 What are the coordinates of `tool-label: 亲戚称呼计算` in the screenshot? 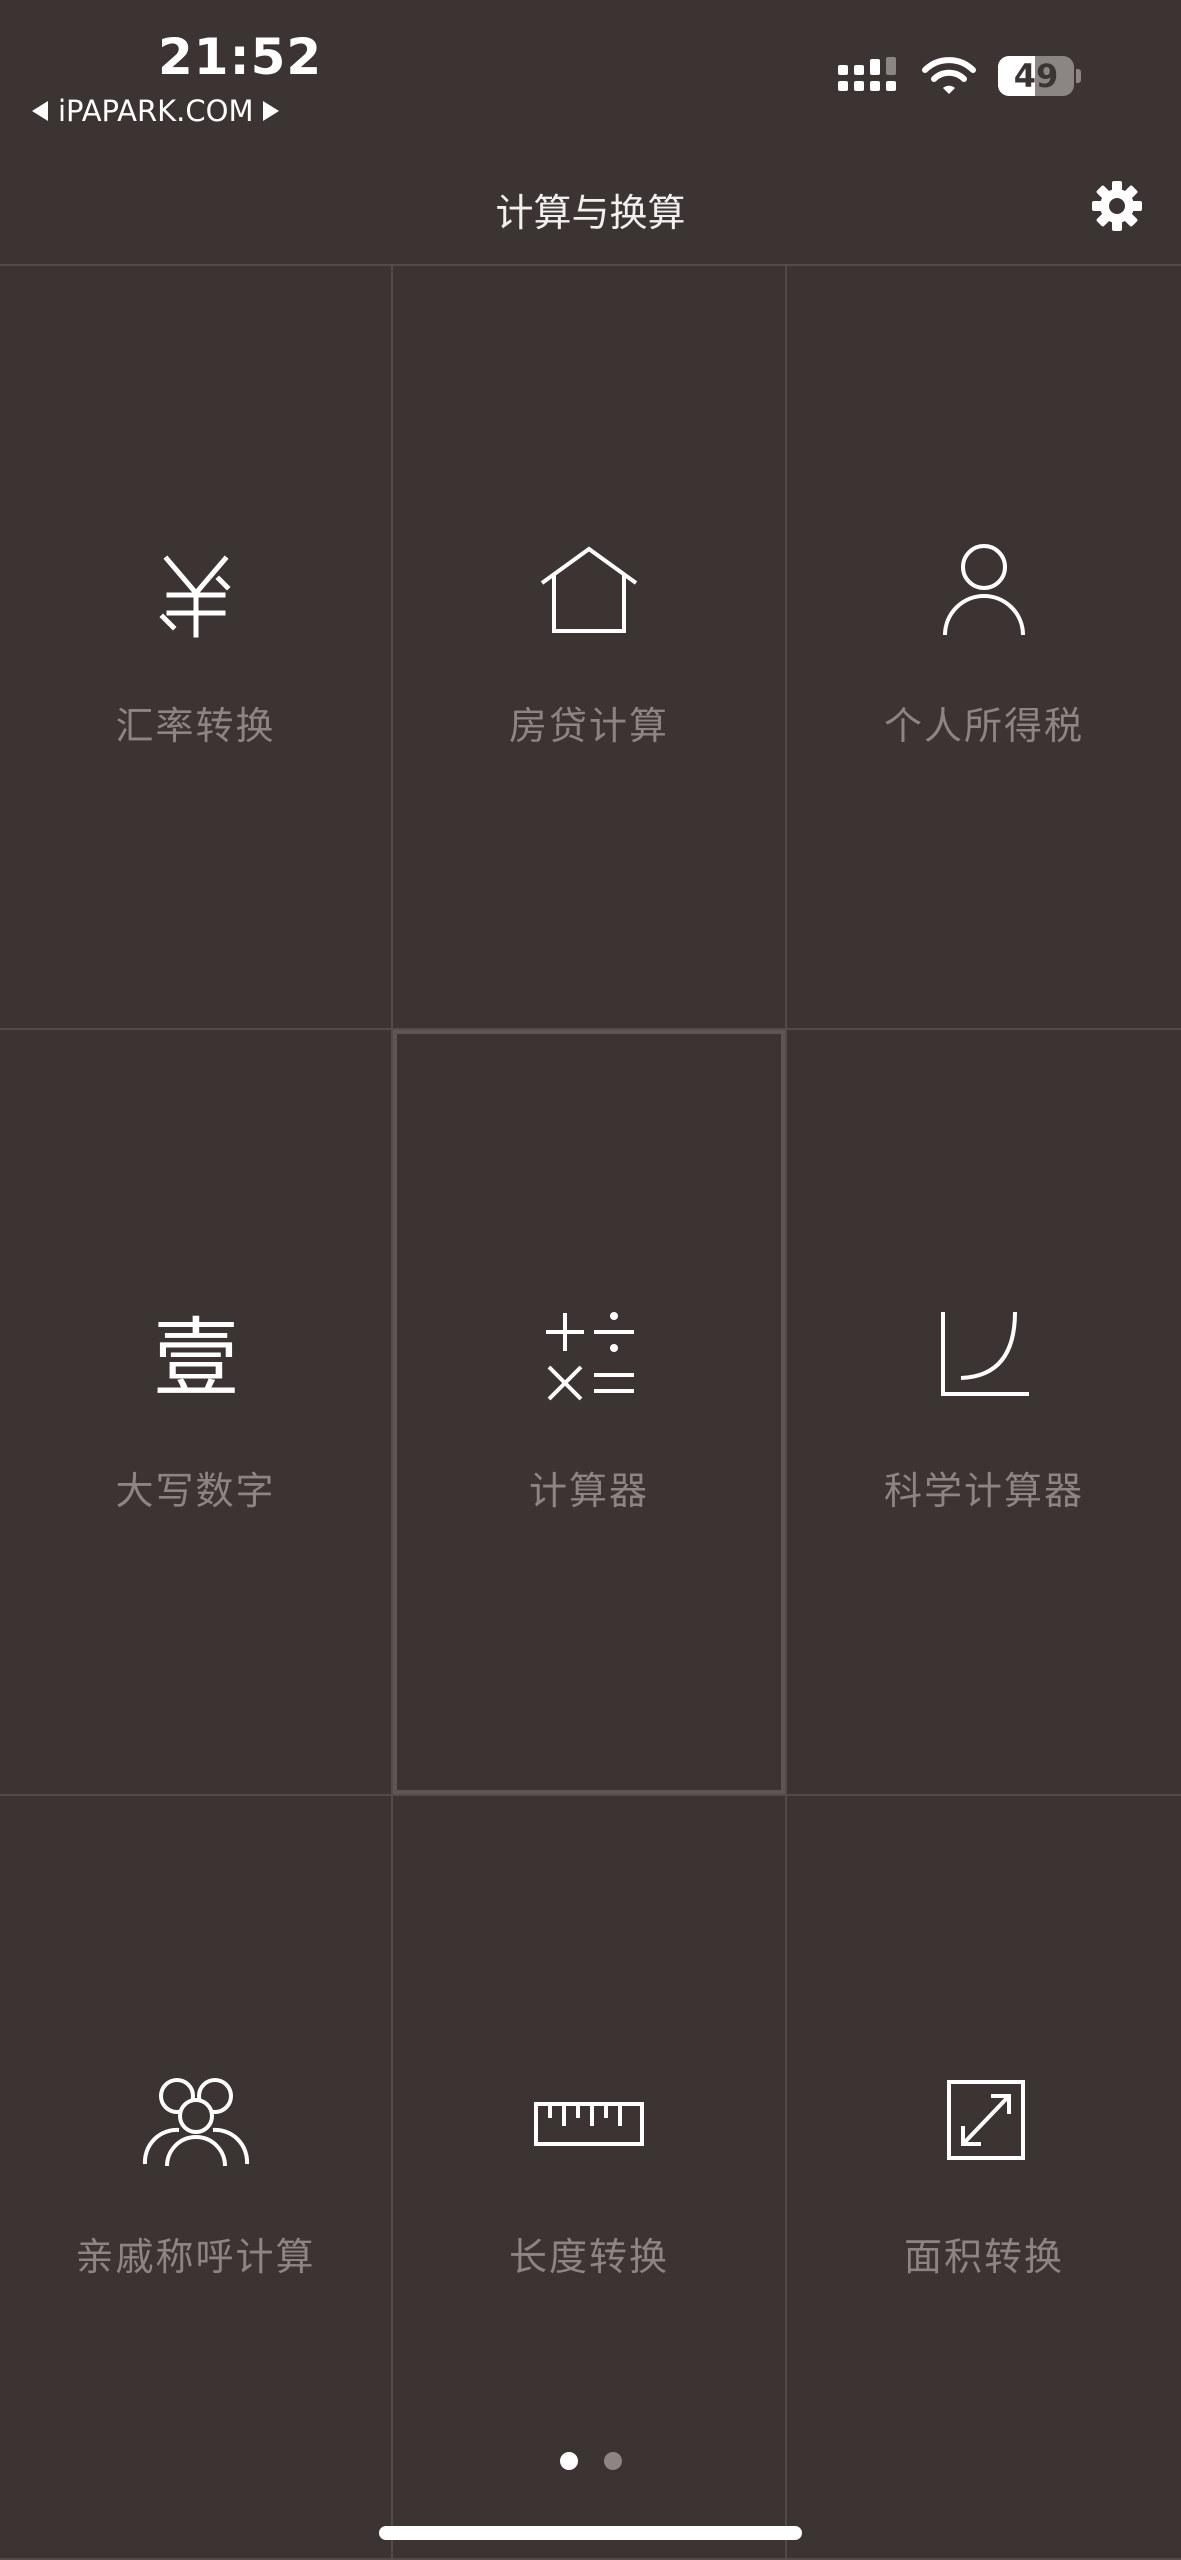 It's located at (195, 2257).